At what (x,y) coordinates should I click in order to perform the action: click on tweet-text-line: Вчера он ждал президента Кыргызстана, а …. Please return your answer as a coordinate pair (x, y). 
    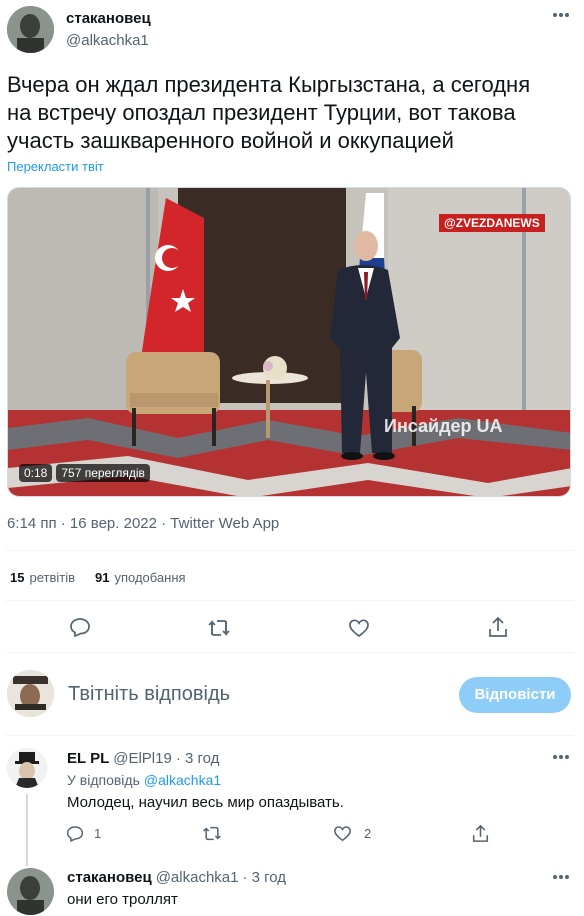
    Looking at the image, I should click on (269, 84).